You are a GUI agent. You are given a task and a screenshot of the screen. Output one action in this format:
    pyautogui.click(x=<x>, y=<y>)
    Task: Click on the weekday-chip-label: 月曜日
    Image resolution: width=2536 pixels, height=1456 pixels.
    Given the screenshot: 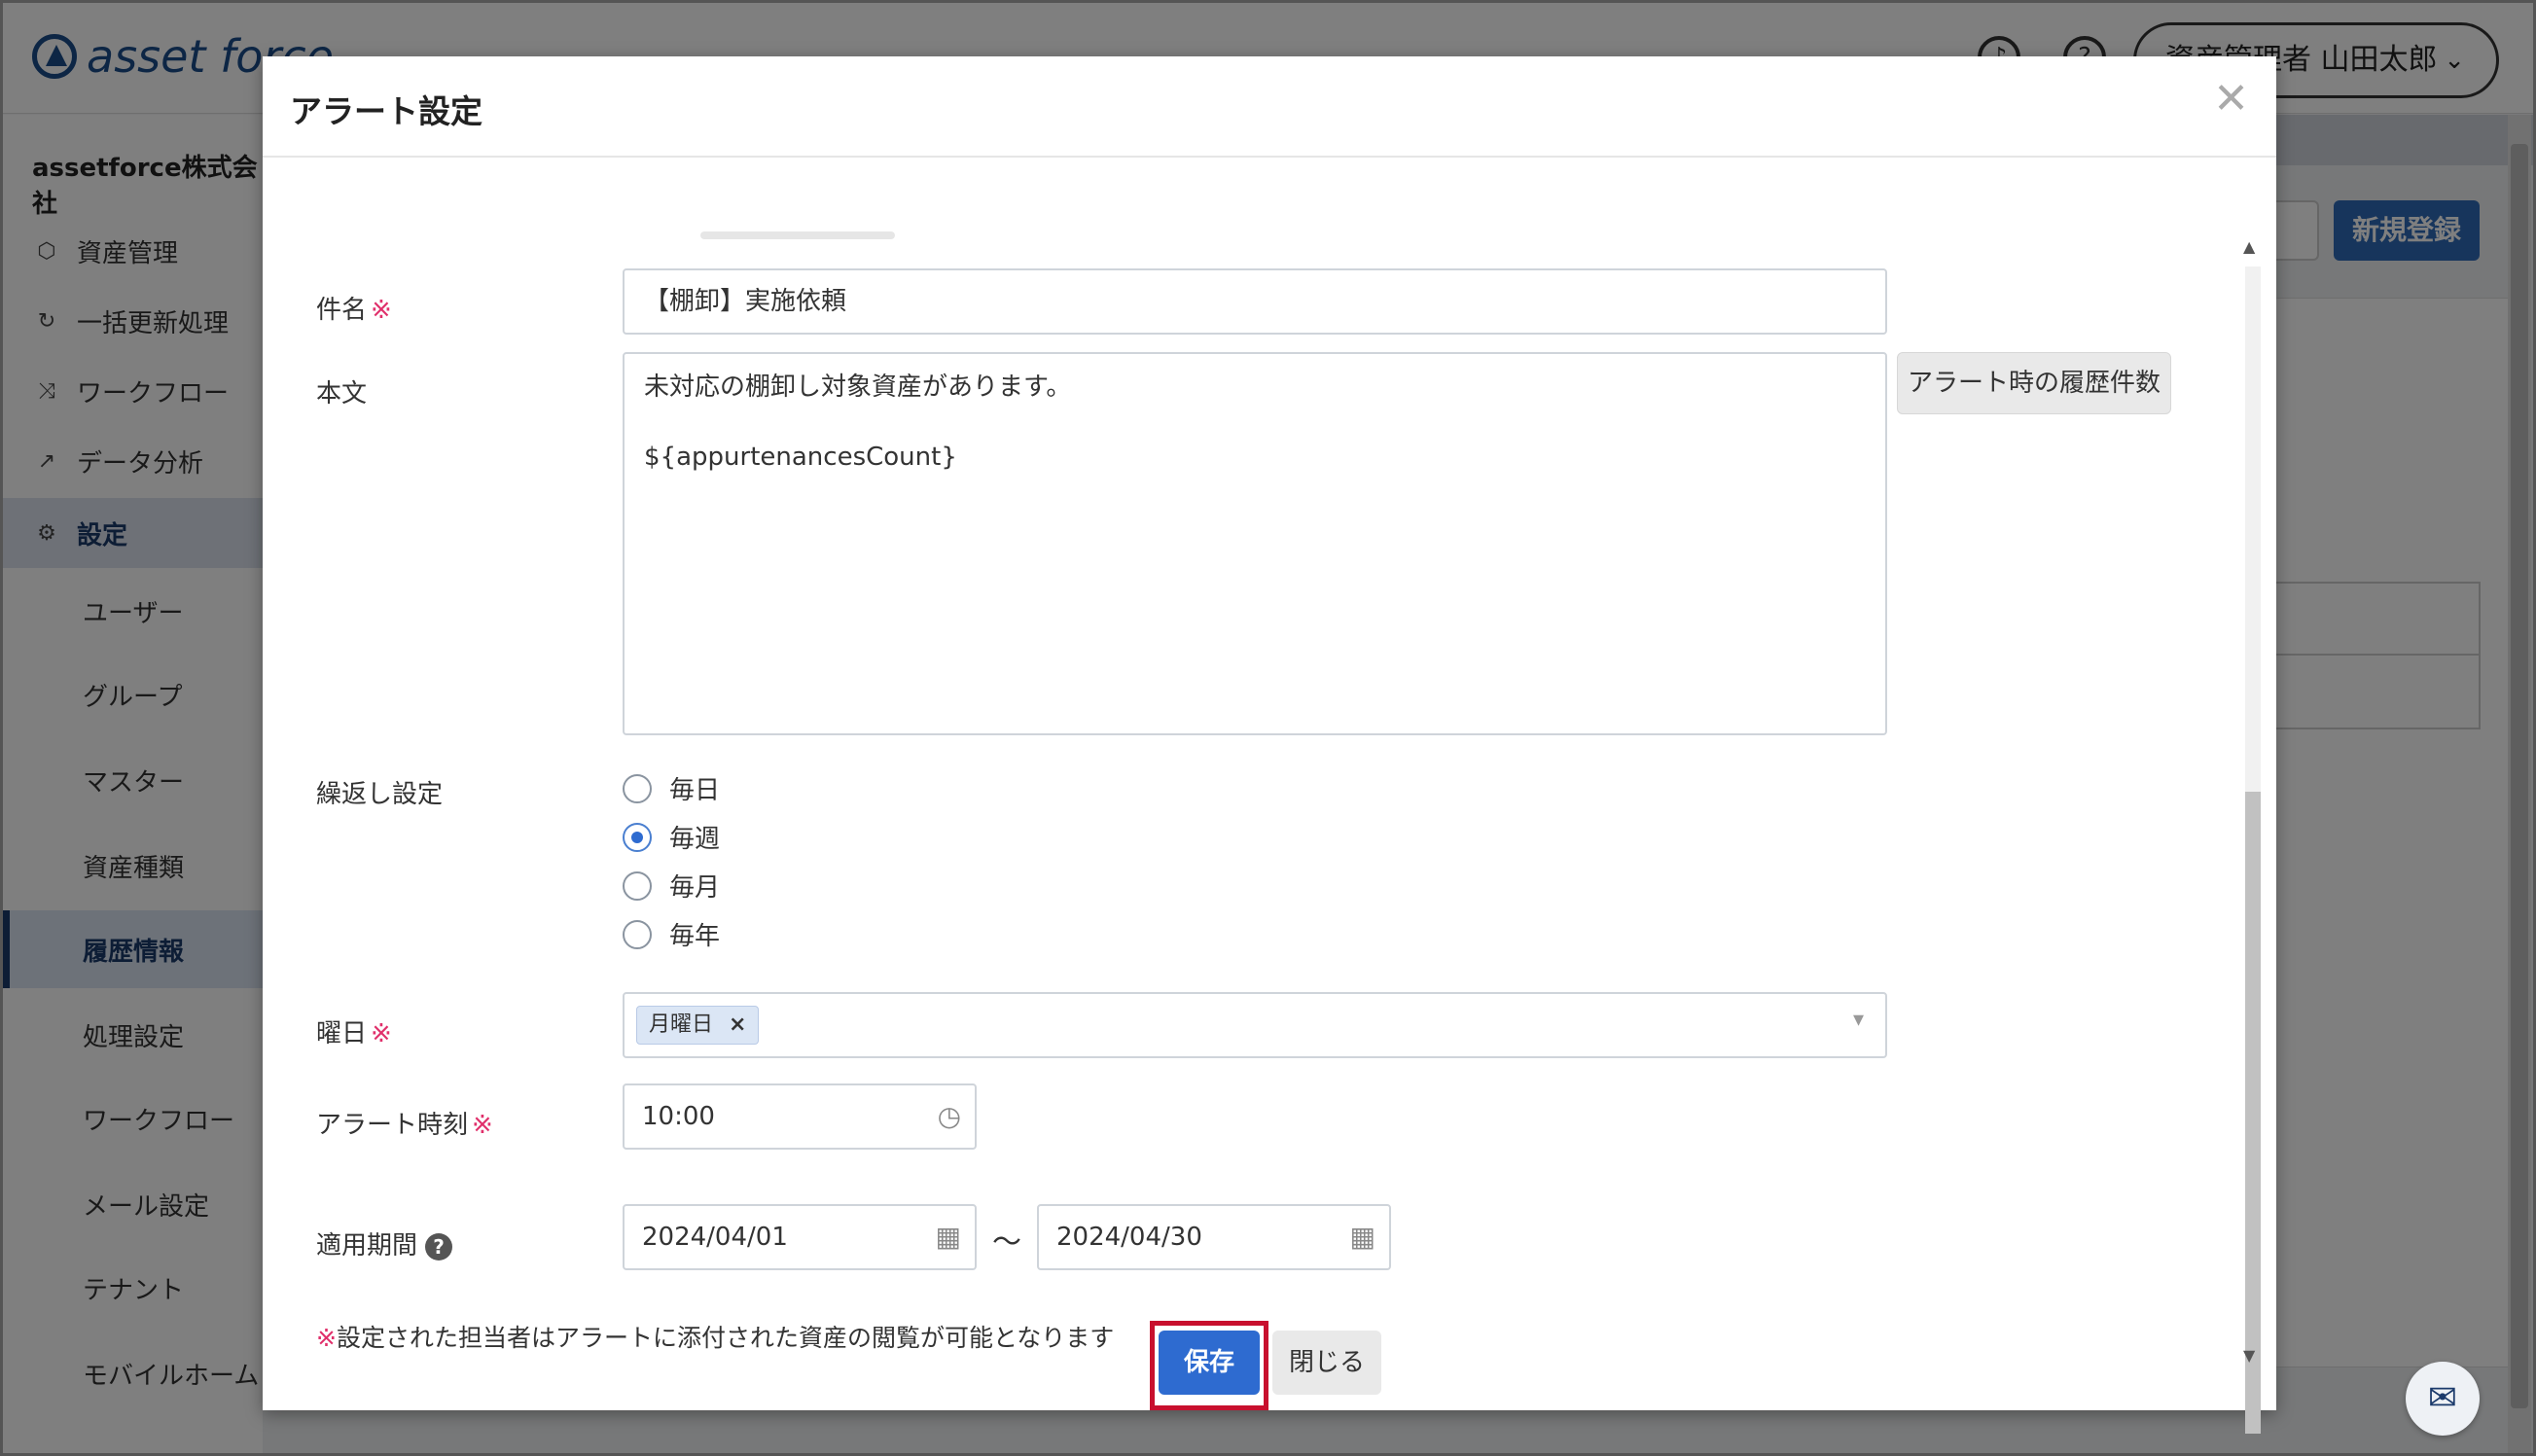 What is the action you would take?
    pyautogui.click(x=681, y=1024)
    